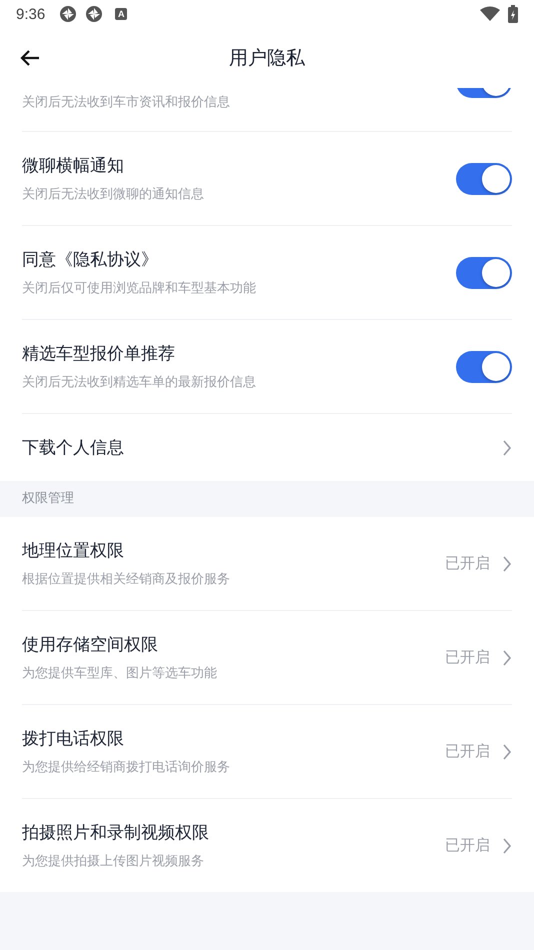  I want to click on setting-description: 根据位置提供相关经销商及报价服务, so click(126, 579).